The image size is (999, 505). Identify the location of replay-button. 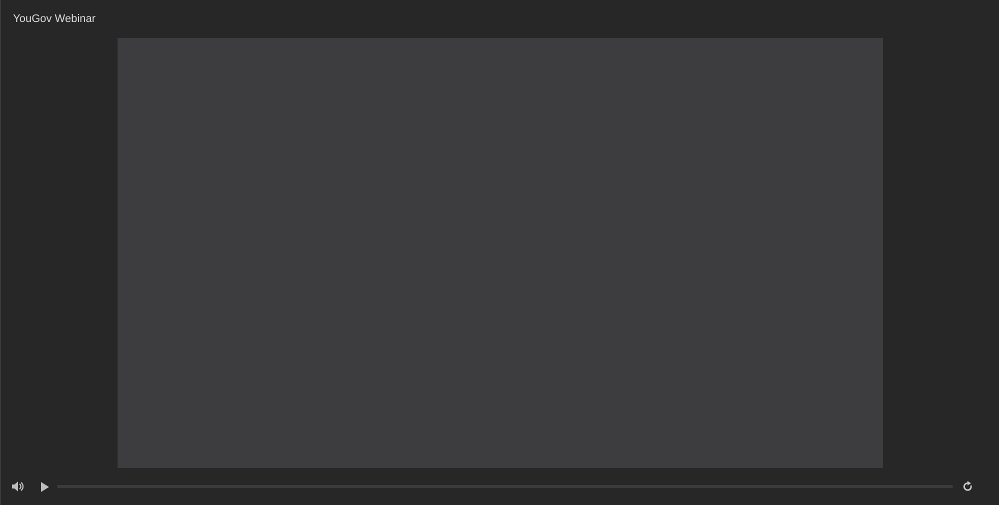
(968, 486).